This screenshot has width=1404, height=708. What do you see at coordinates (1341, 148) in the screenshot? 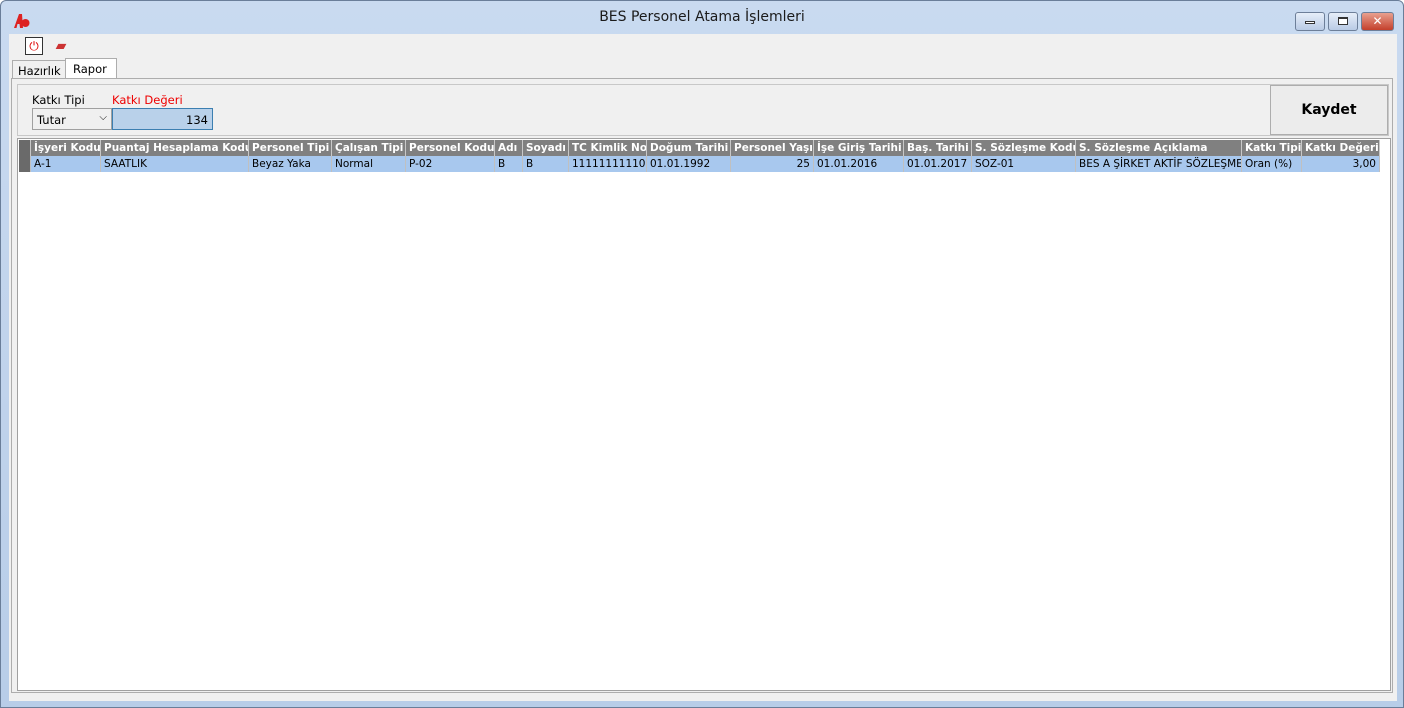
I see `column-header: Katkı Değeri` at bounding box center [1341, 148].